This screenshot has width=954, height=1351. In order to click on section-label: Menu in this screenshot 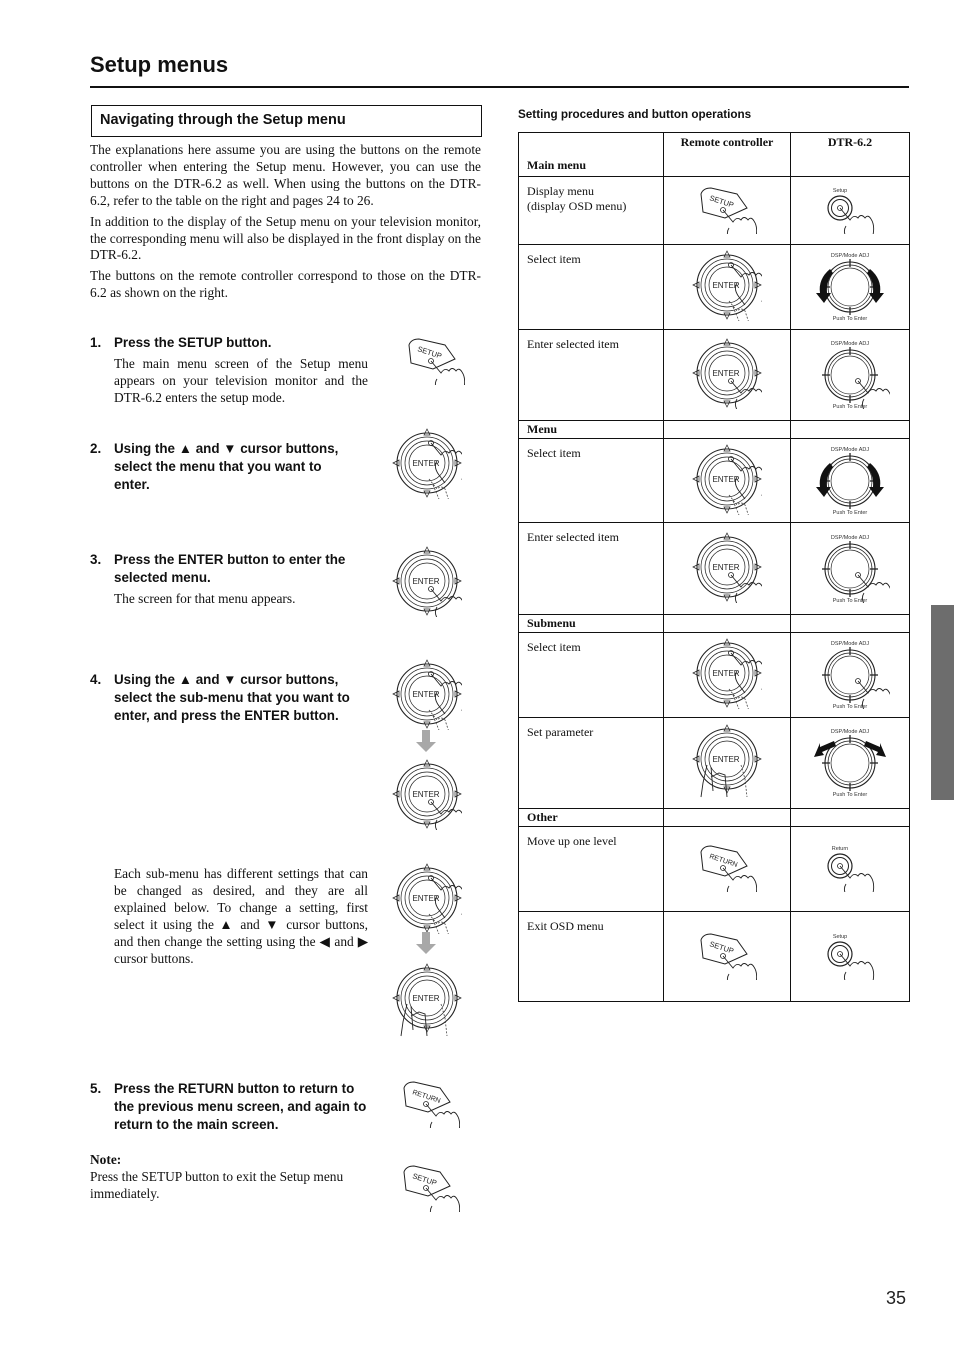, I will do `click(542, 429)`.